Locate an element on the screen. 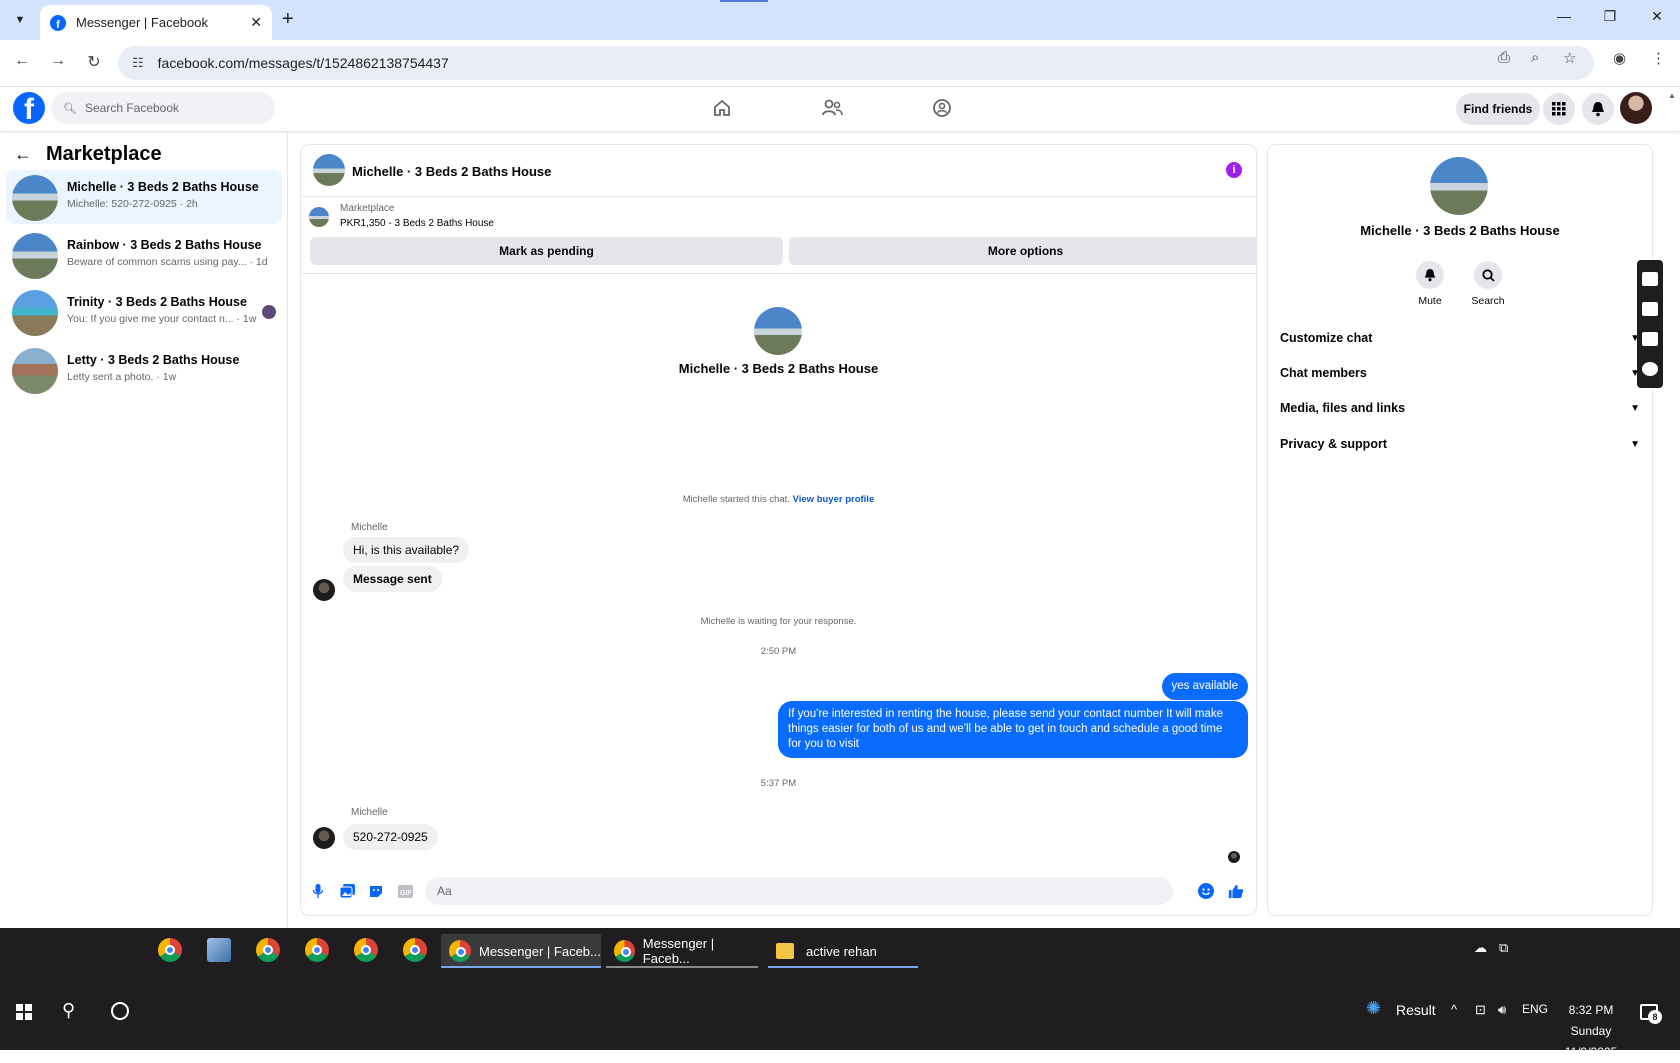  video-icon is located at coordinates (1650, 309).